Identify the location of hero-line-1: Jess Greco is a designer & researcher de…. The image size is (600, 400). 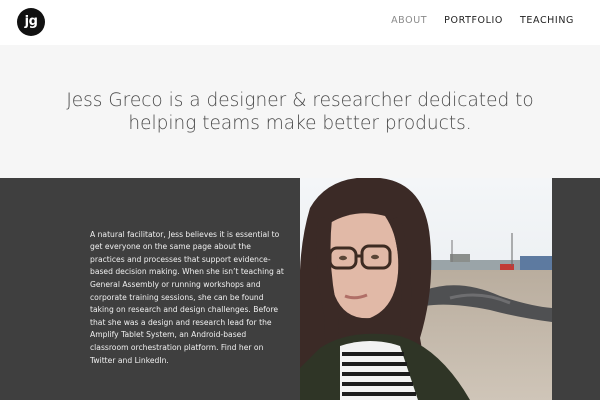
(300, 100).